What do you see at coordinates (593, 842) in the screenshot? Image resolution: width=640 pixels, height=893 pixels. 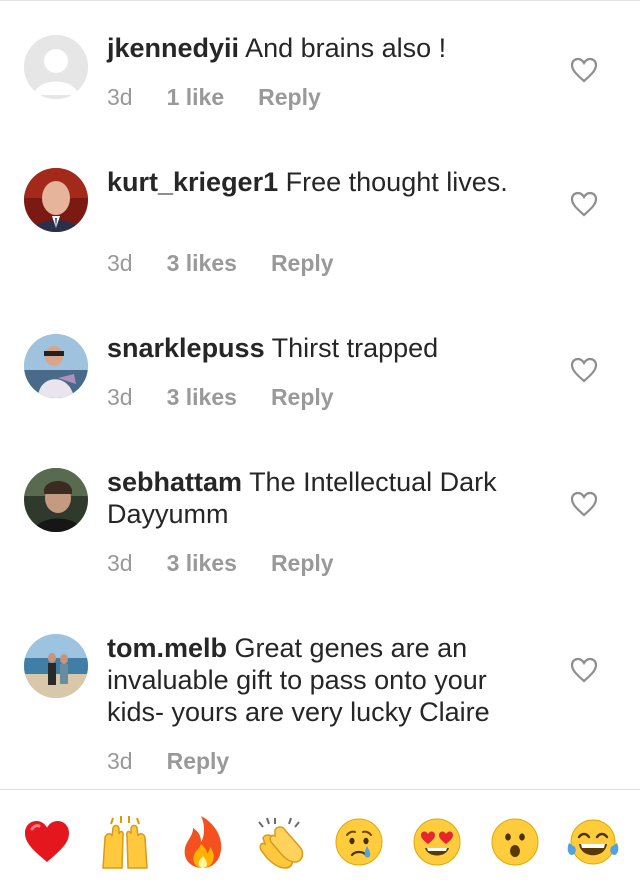 I see `tears-of-joy-emoji-icon` at bounding box center [593, 842].